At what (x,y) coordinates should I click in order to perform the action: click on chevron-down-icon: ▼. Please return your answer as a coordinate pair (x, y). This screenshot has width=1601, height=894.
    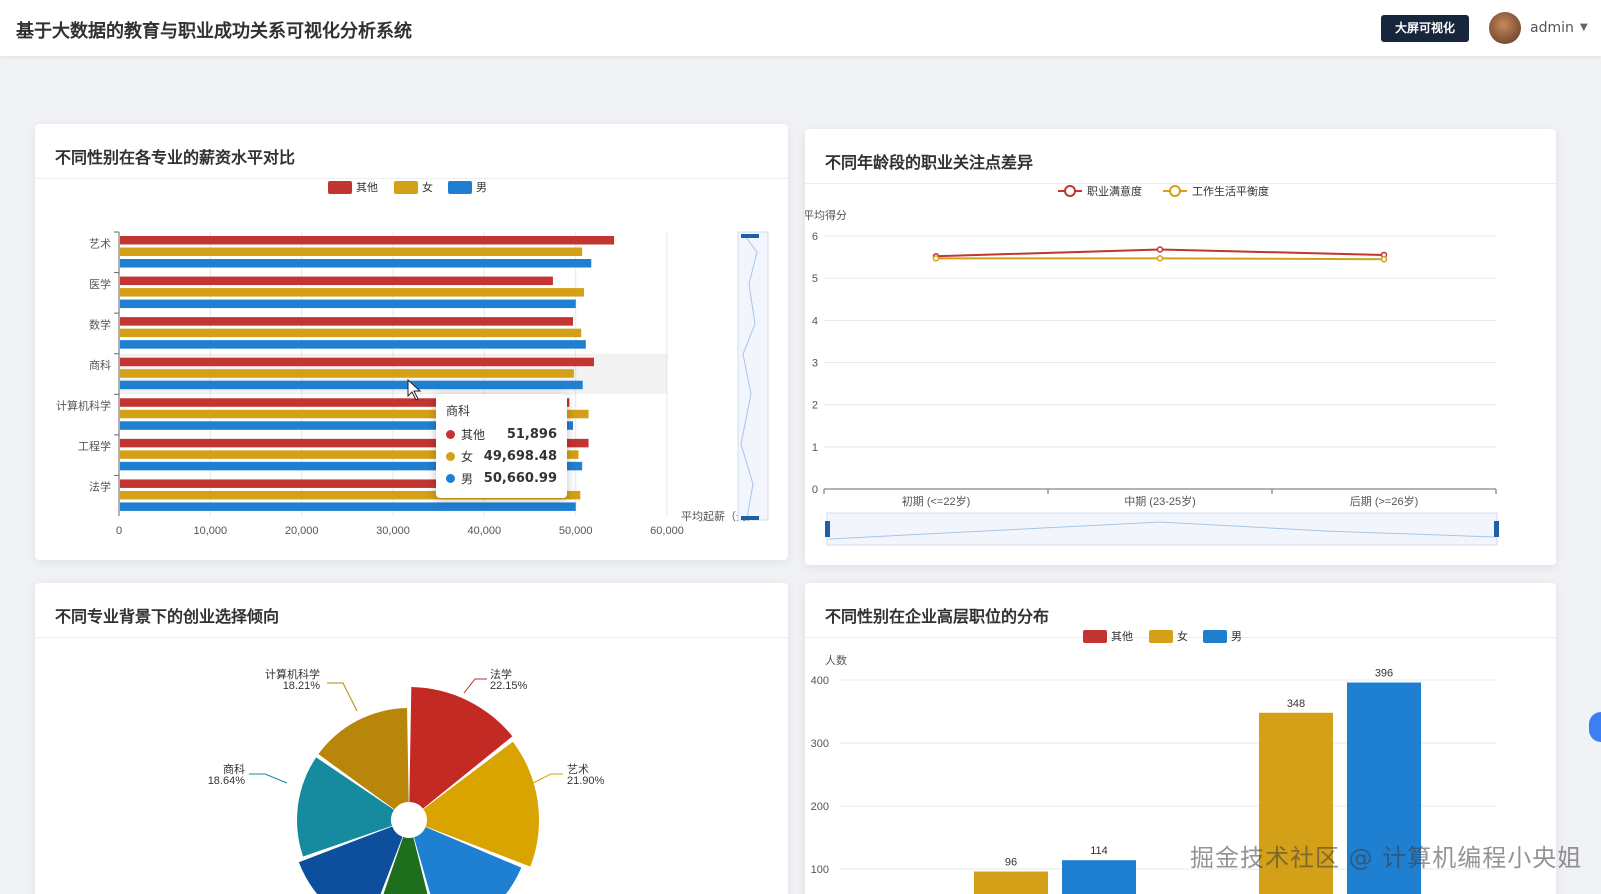
    Looking at the image, I should click on (1584, 27).